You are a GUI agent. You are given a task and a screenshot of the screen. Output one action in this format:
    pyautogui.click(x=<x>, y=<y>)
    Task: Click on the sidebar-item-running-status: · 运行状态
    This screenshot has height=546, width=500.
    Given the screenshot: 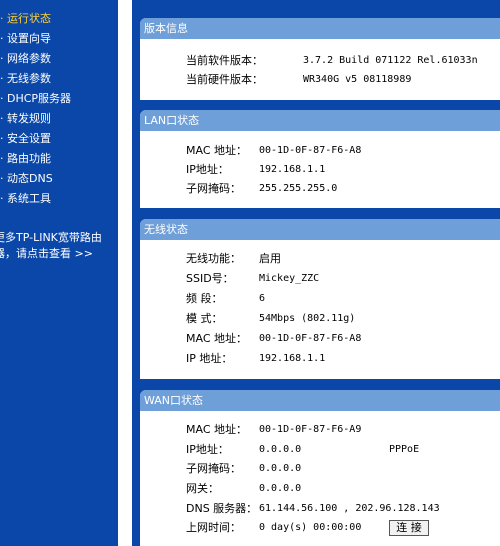 What is the action you would take?
    pyautogui.click(x=25, y=19)
    